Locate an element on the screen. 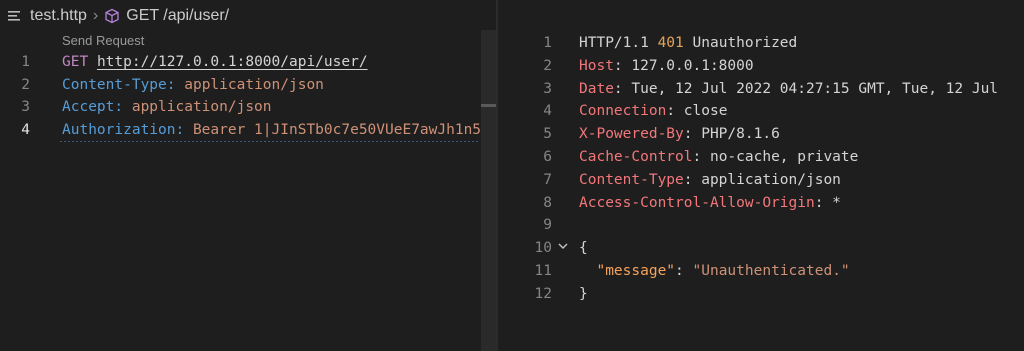 Image resolution: width=1024 pixels, height=351 pixels. line-text: Host: 127.0.0.1:8000 is located at coordinates (666, 66).